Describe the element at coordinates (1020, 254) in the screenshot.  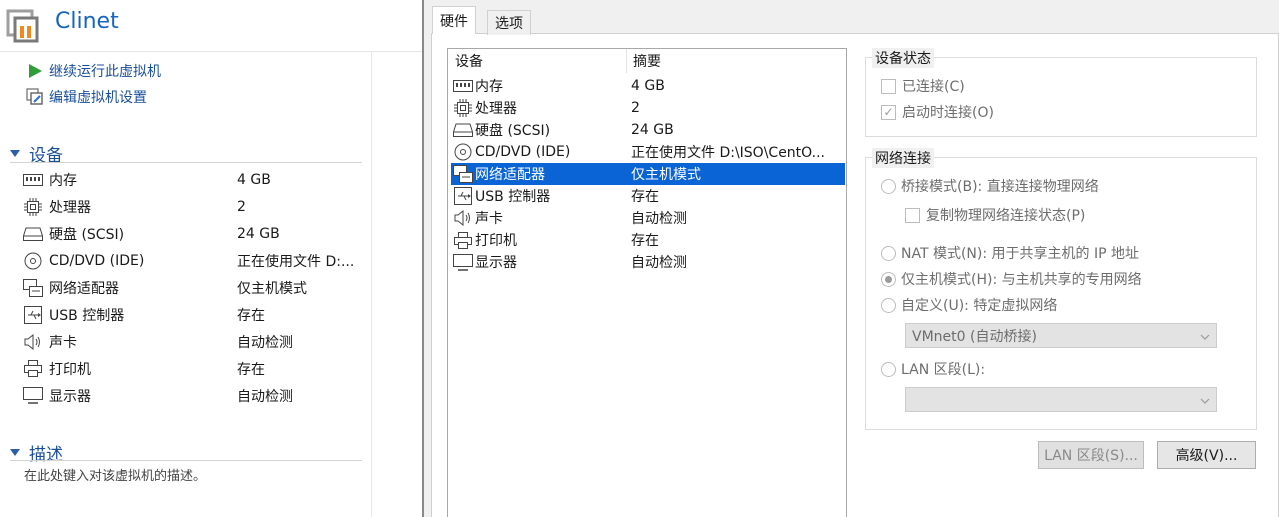
I see `nat-label: NAT 模式(N): 用于共享主机的 IP 地址` at that location.